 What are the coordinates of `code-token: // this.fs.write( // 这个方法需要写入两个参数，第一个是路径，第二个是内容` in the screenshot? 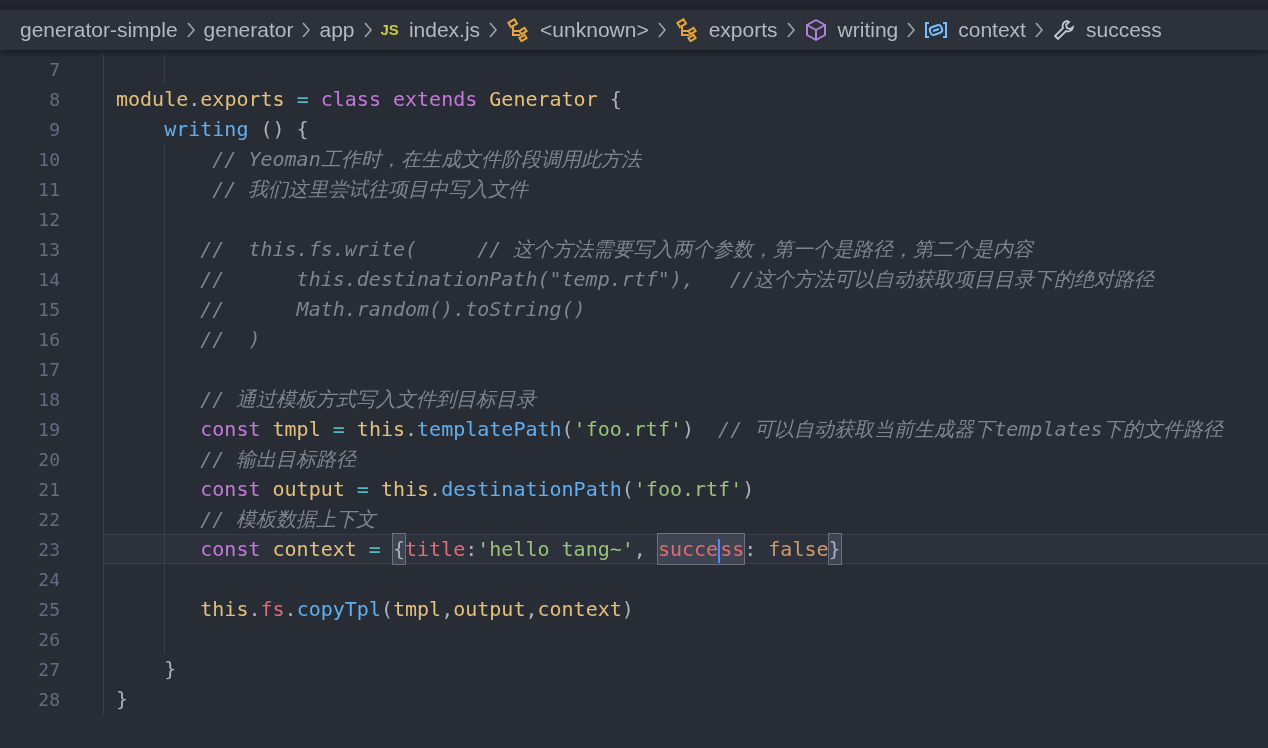 It's located at (616, 249).